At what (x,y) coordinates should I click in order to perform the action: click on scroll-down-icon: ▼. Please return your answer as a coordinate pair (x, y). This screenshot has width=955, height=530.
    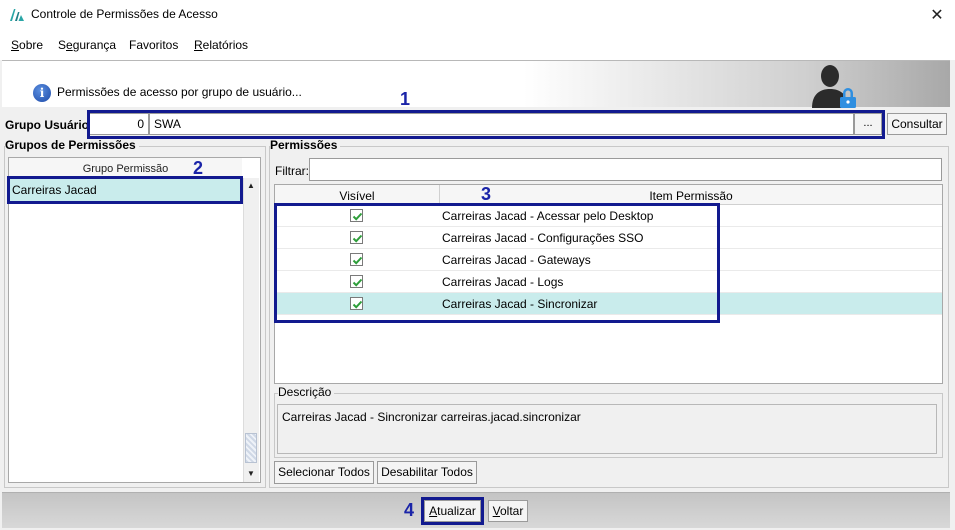
    Looking at the image, I should click on (251, 474).